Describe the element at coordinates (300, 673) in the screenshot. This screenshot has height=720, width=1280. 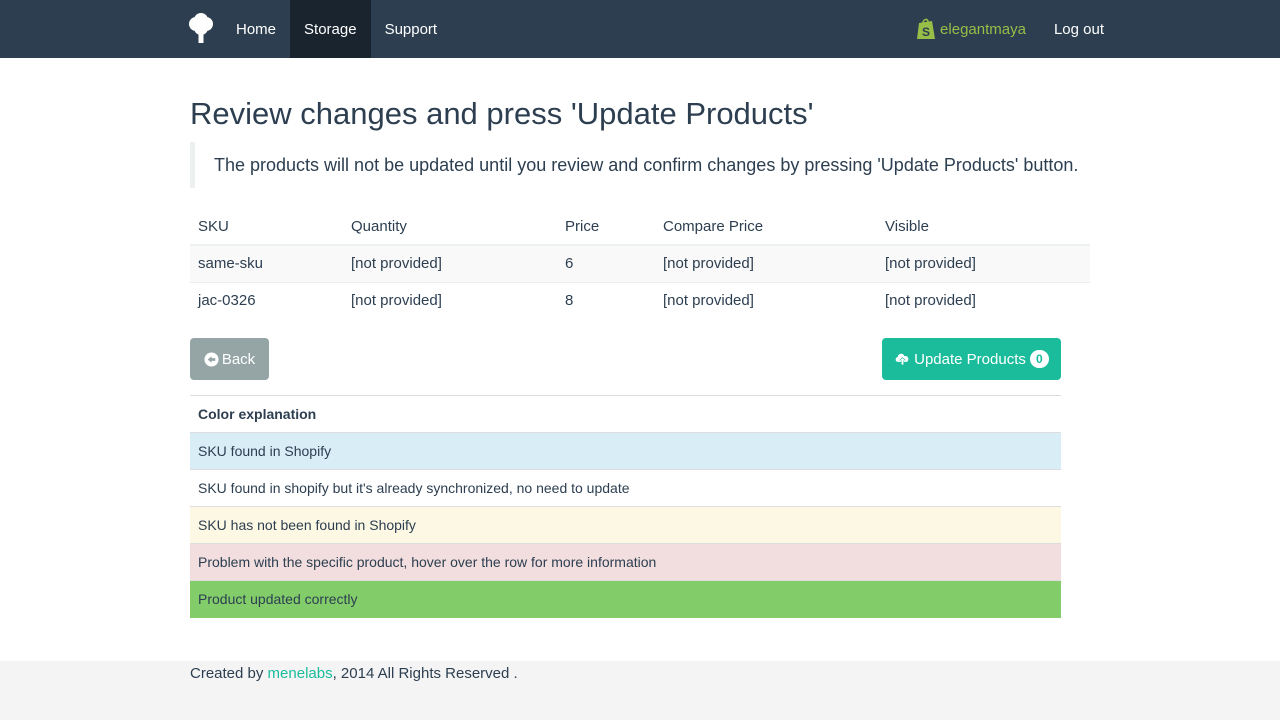
I see `footer-menelabs-link: menelabs` at that location.